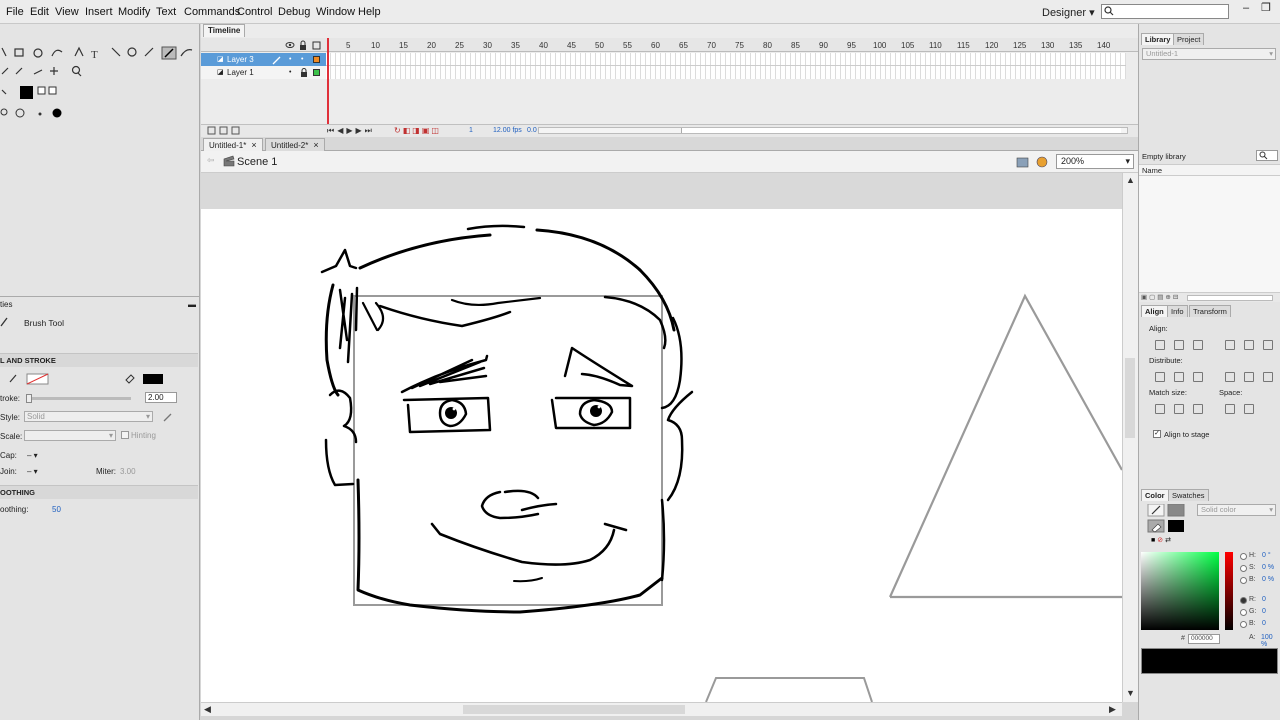  Describe the element at coordinates (1155, 495) in the screenshot. I see `tab-color: Color` at that location.